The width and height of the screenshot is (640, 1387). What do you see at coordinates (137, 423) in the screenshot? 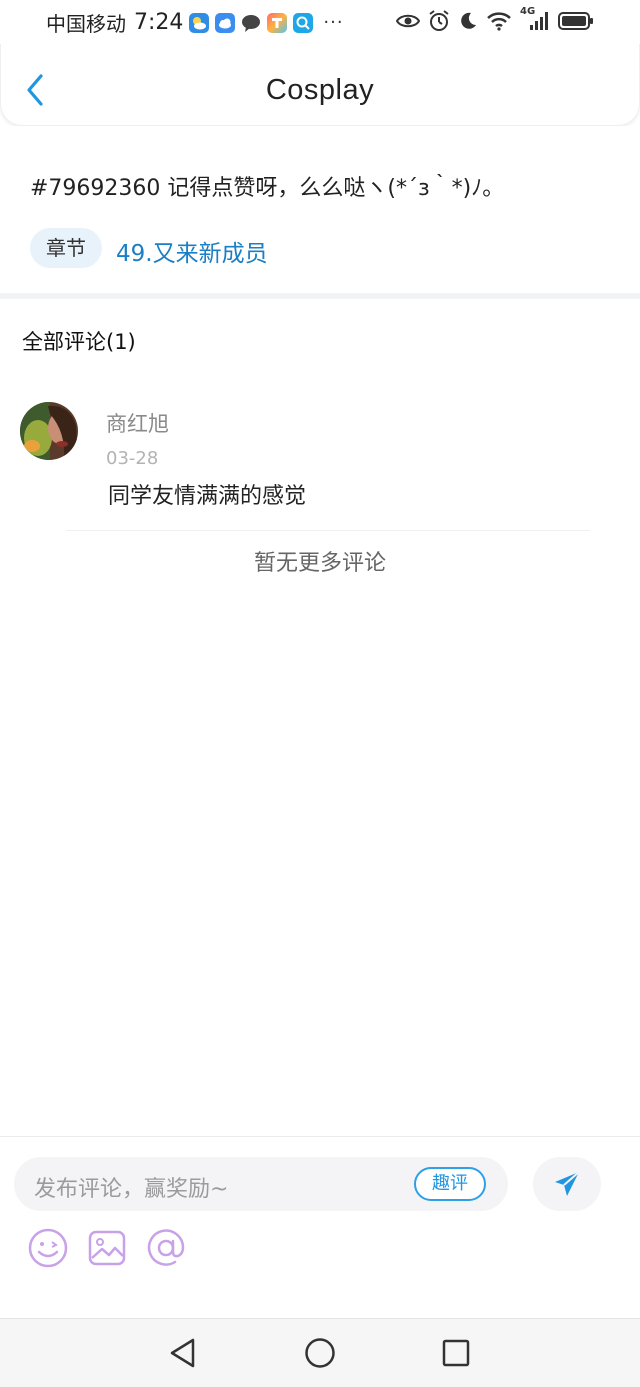
I see `comment-author: 商红旭` at bounding box center [137, 423].